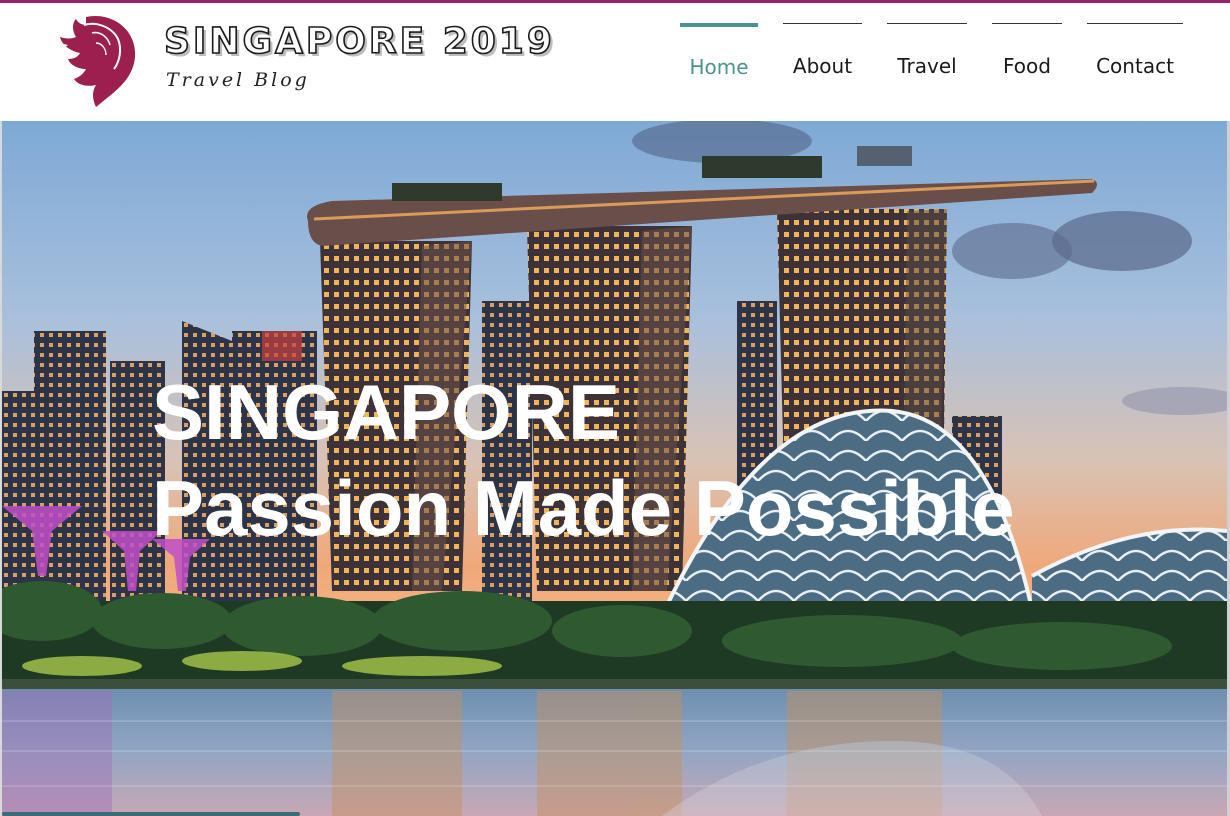 The height and width of the screenshot is (816, 1230). Describe the element at coordinates (927, 66) in the screenshot. I see `nav-item-label: Travel` at that location.